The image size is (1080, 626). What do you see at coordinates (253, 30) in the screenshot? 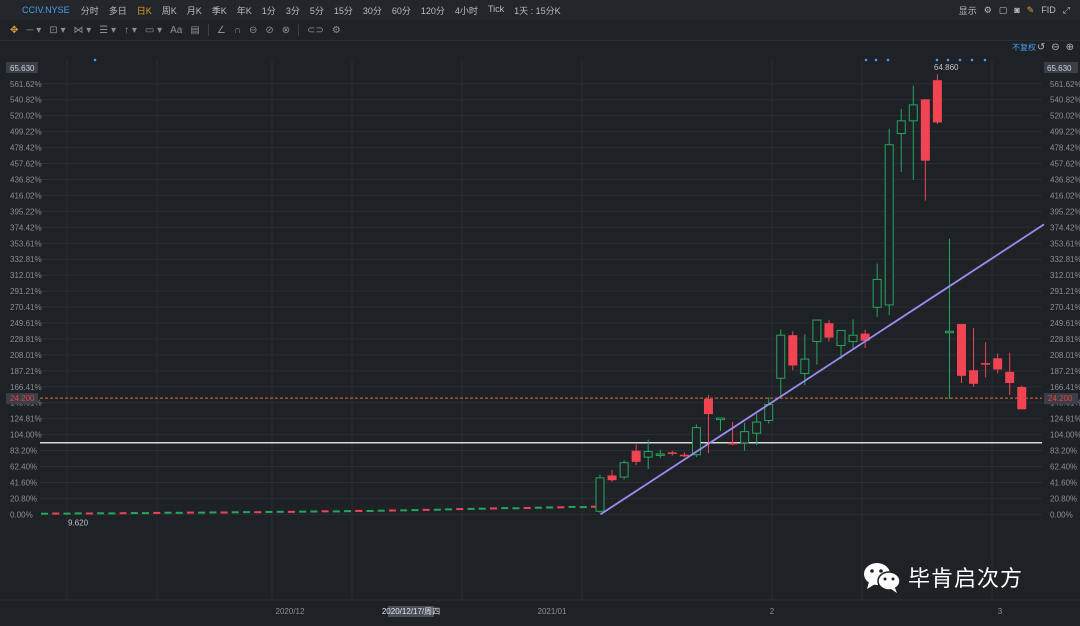
I see `lock-icon: ⊖` at bounding box center [253, 30].